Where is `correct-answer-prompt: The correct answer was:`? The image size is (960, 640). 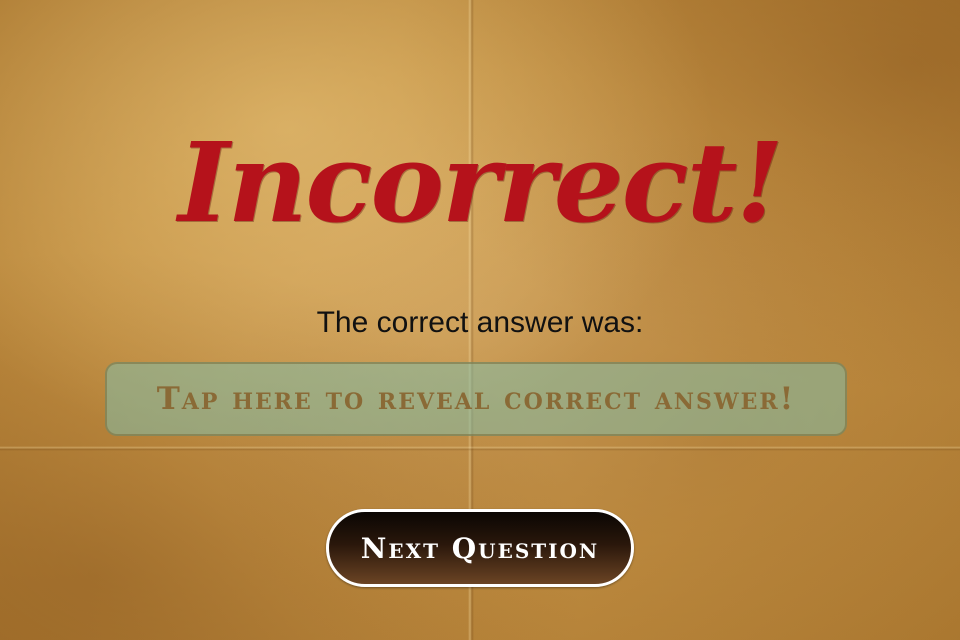 correct-answer-prompt: The correct answer was: is located at coordinates (480, 322).